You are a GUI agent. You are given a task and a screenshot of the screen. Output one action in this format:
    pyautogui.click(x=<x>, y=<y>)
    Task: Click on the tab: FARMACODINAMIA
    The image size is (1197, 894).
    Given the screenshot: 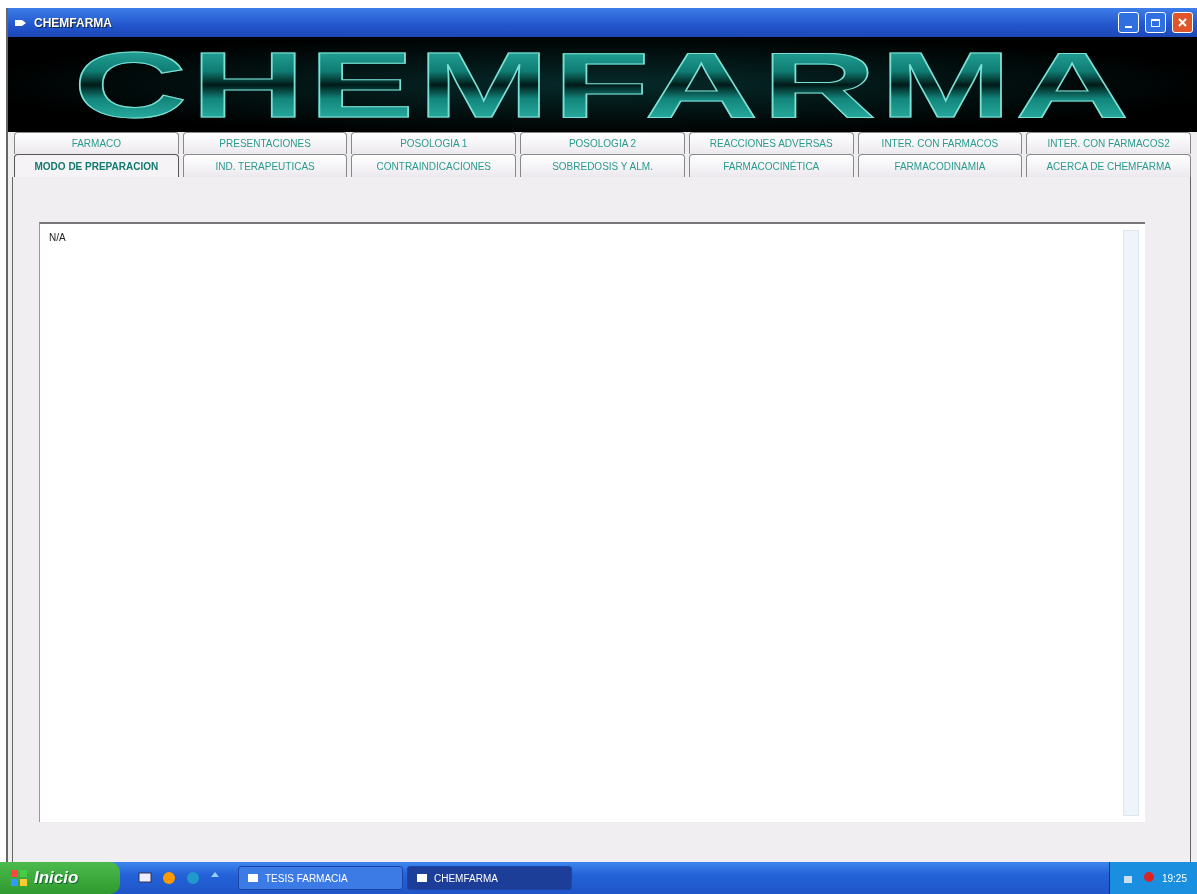 What is the action you would take?
    pyautogui.click(x=940, y=165)
    